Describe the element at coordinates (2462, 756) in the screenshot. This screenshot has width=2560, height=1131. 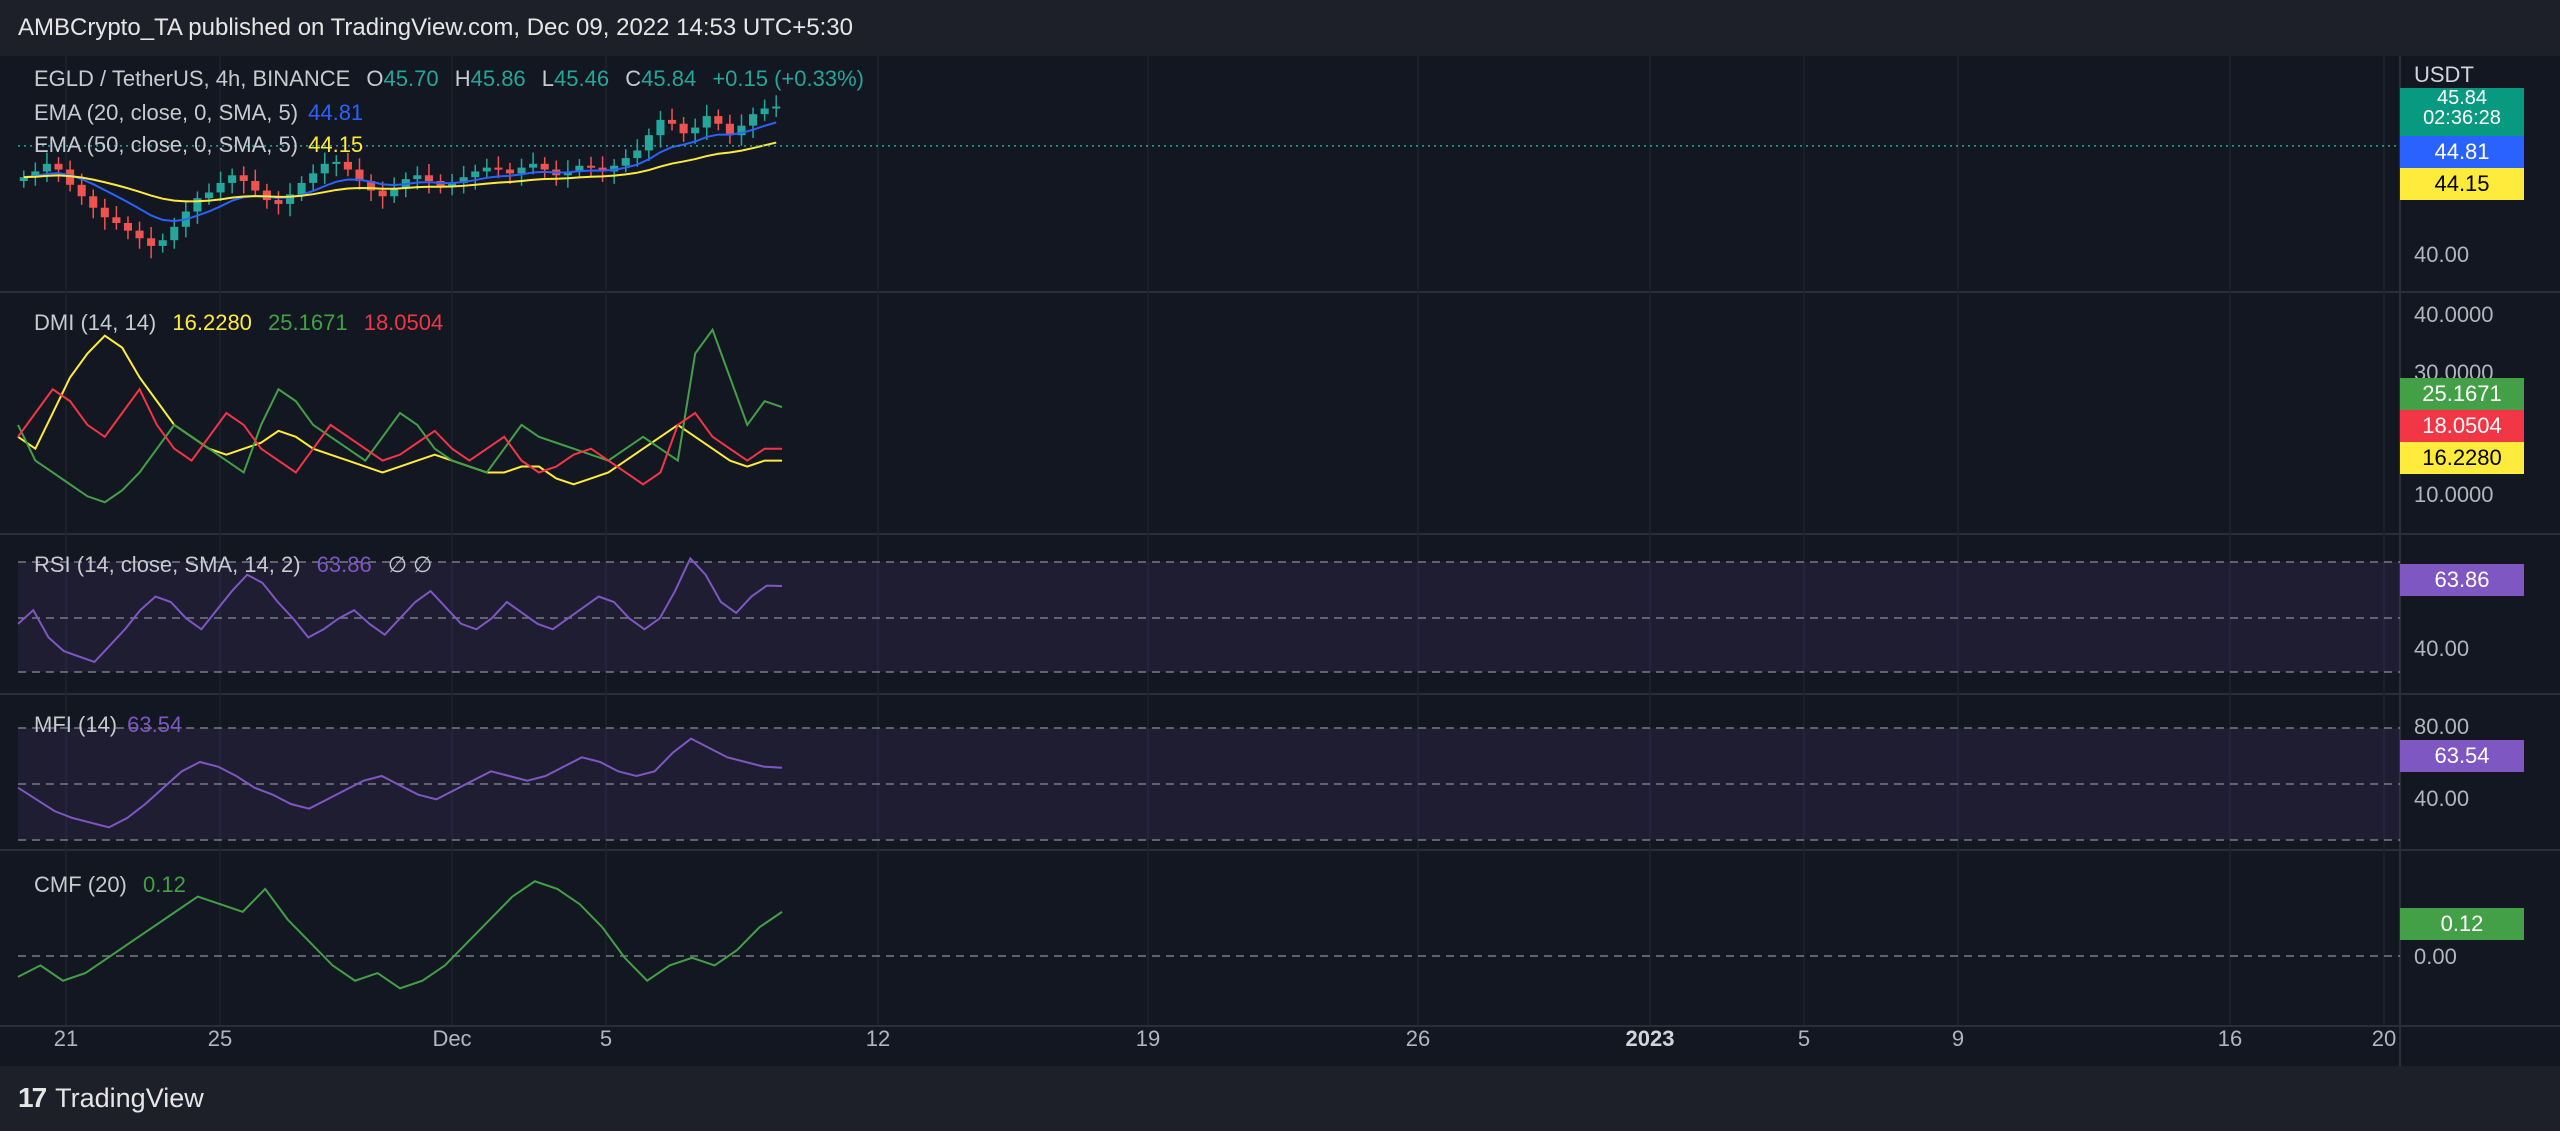
I see `mfi-tag: 63.54` at that location.